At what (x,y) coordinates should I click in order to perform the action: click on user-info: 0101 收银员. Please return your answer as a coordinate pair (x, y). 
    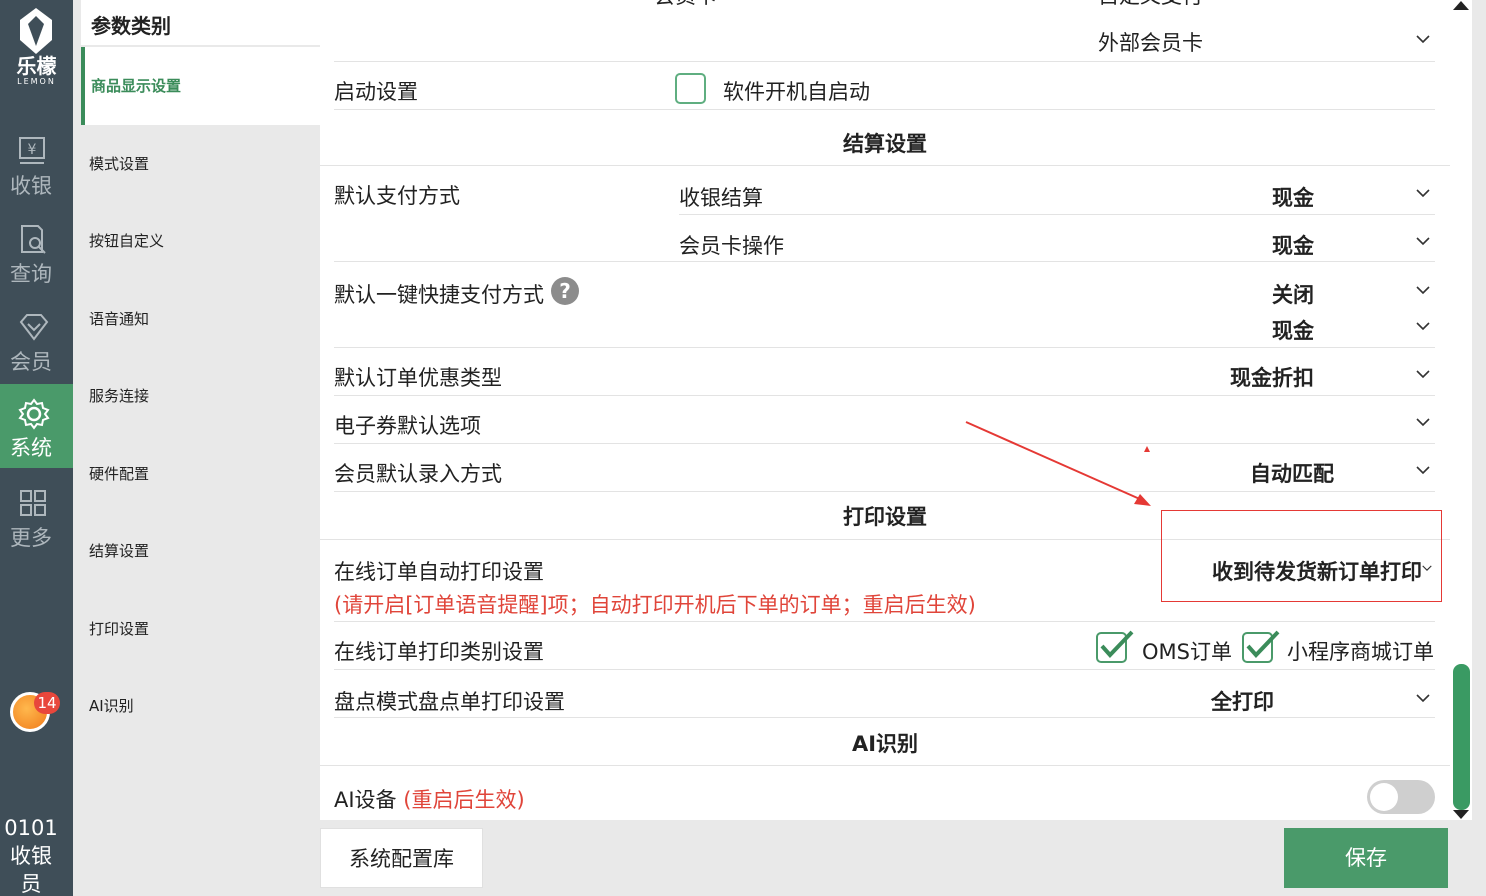
    Looking at the image, I should click on (31, 855).